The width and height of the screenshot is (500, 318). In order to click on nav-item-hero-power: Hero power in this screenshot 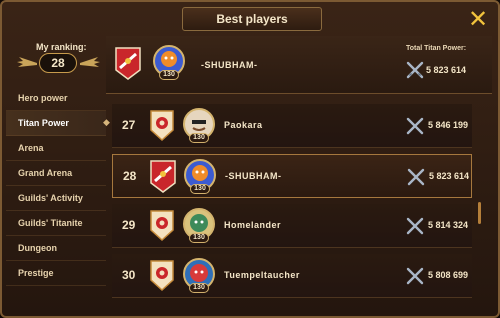, I will do `click(56, 98)`.